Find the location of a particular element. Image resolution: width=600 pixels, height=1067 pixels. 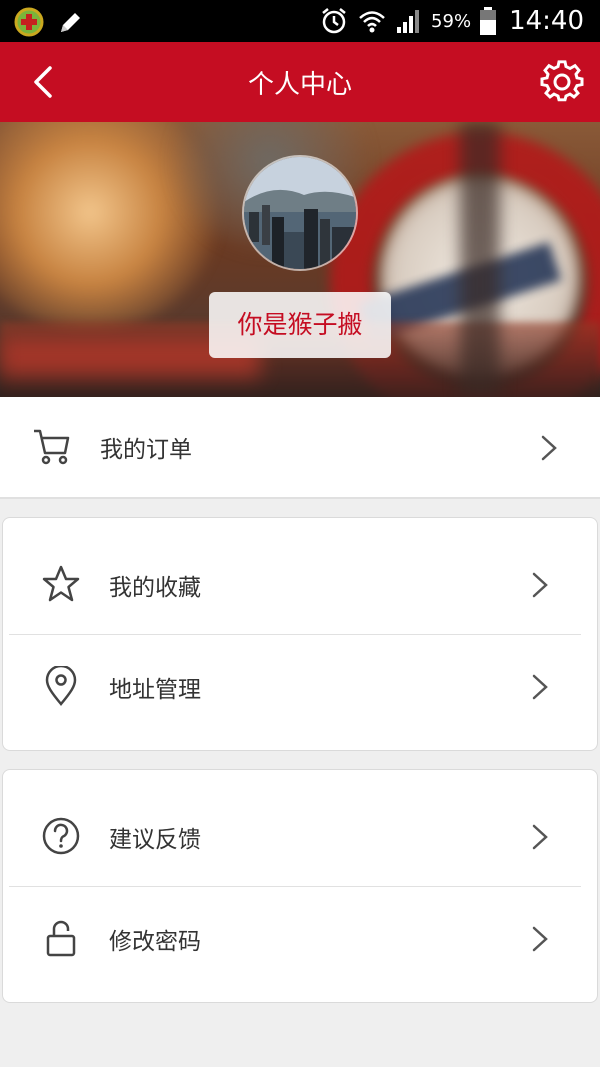

unlock-icon is located at coordinates (61, 938).